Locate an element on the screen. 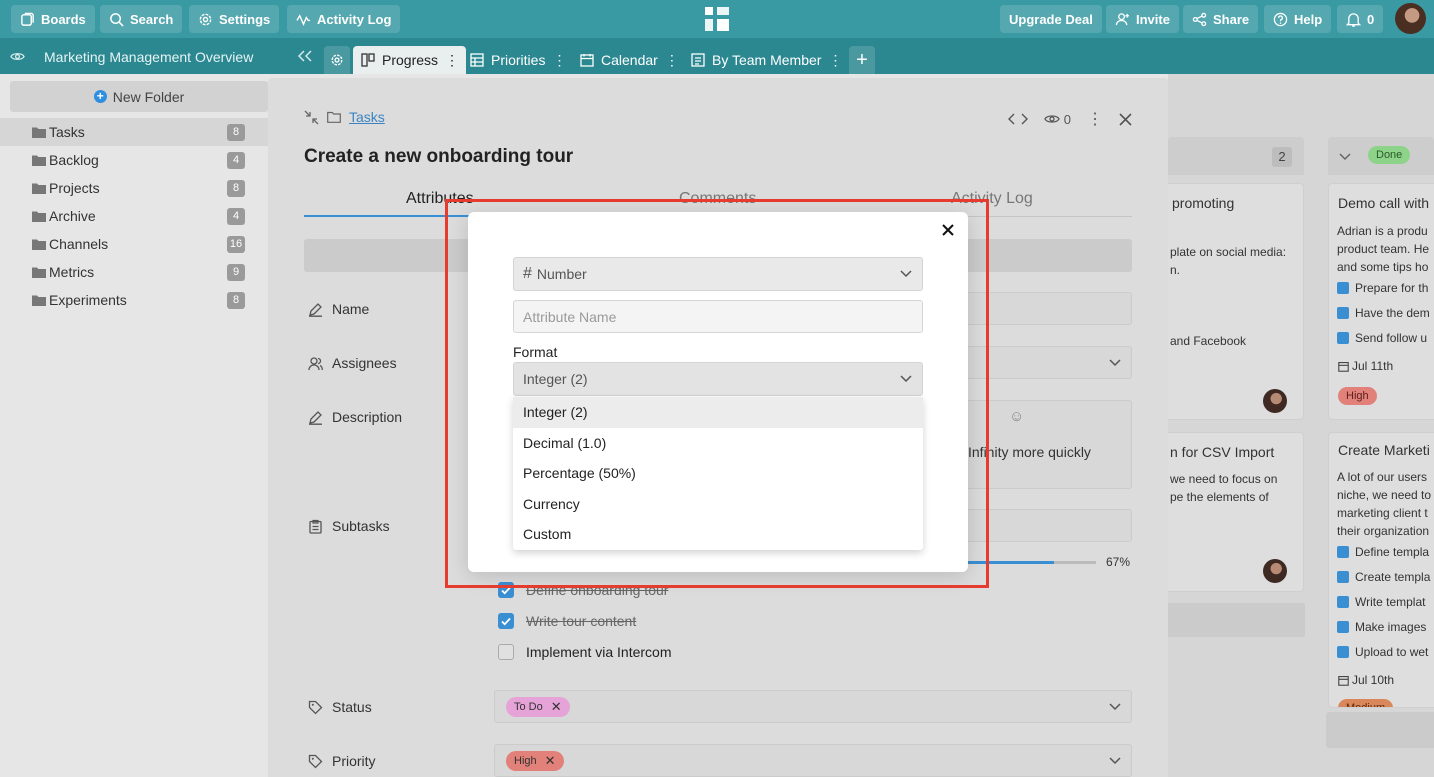 This screenshot has height=777, width=1434. column-header: 2 is located at coordinates (1236, 156).